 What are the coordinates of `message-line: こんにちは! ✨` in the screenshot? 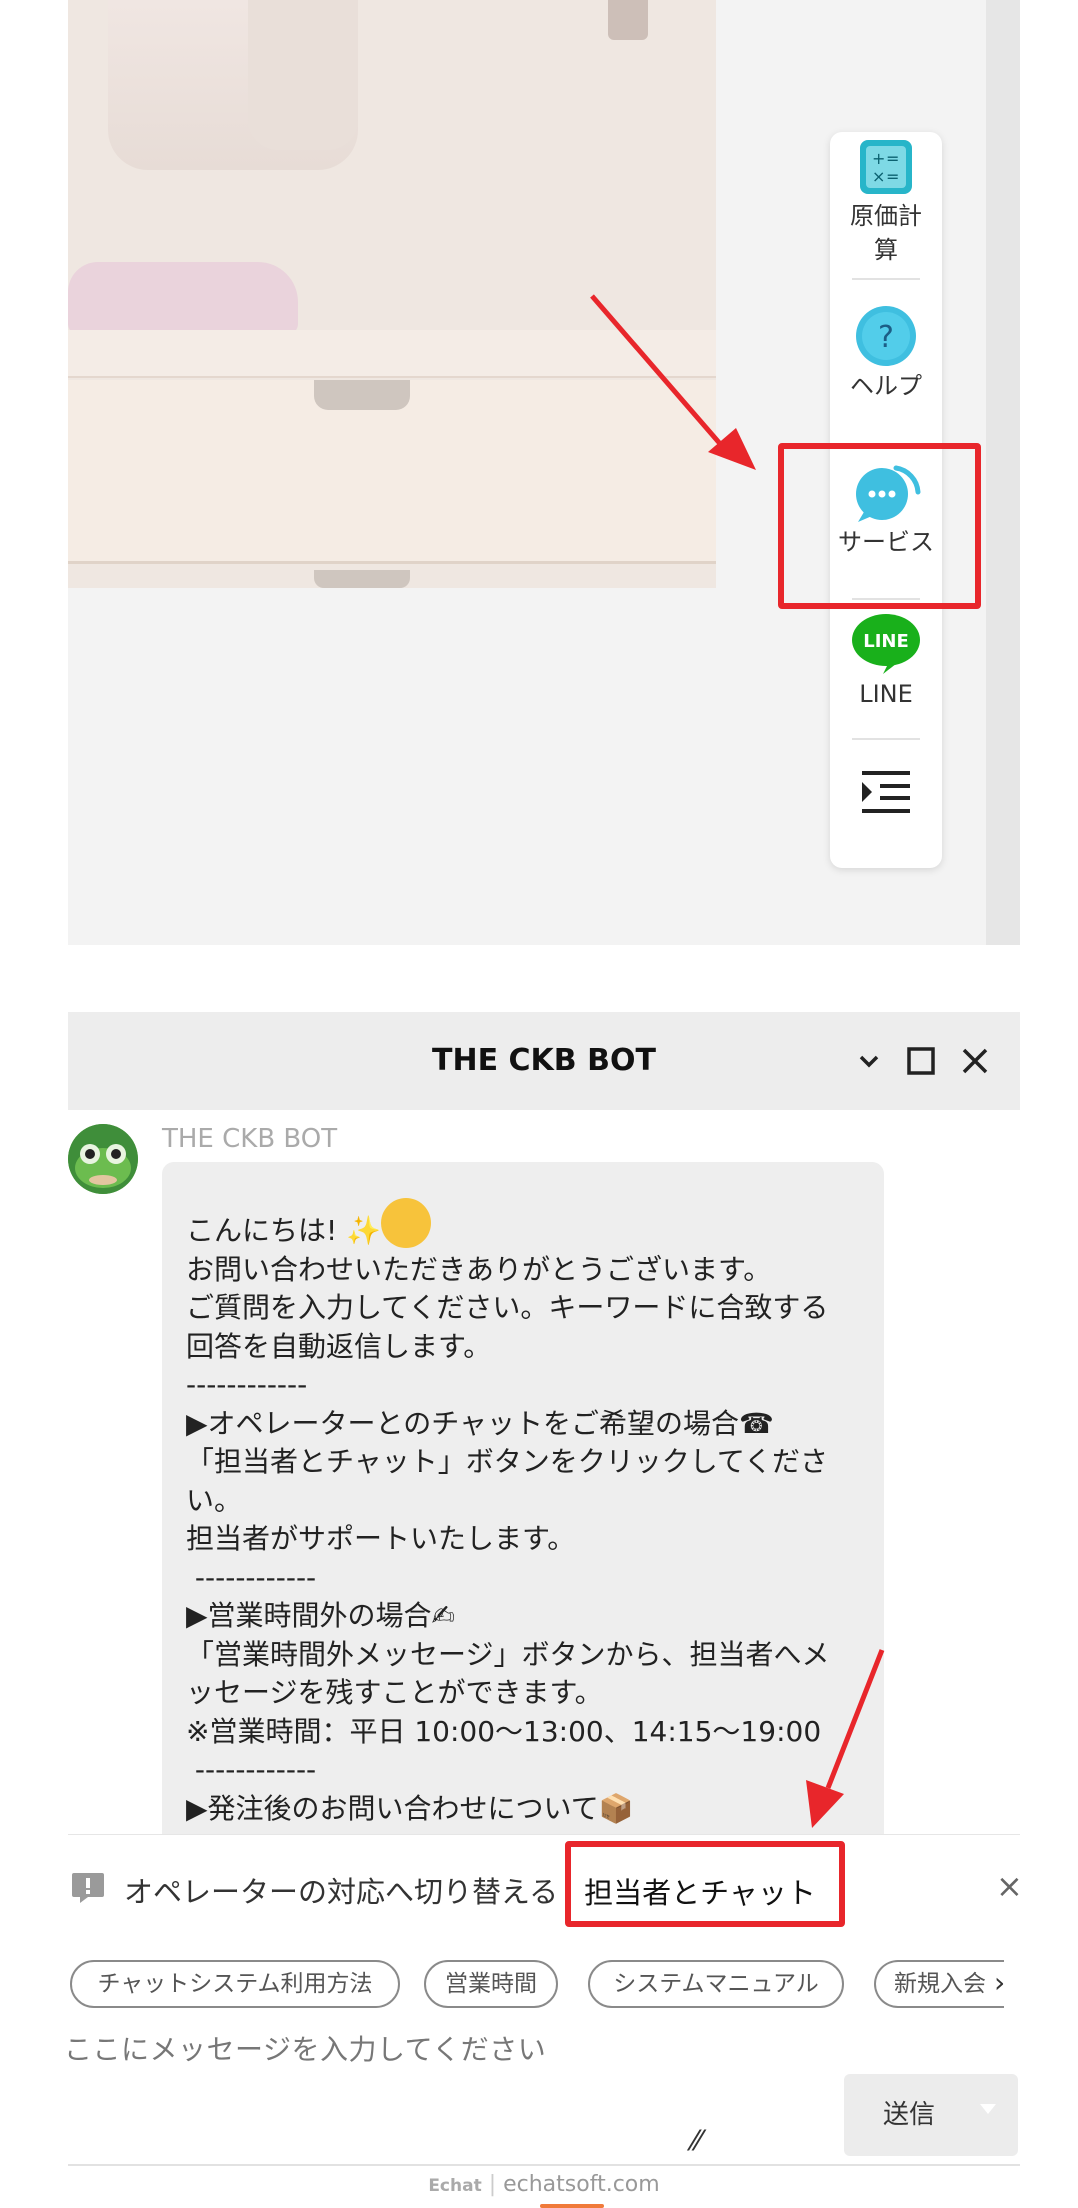 It's located at (523, 1224).